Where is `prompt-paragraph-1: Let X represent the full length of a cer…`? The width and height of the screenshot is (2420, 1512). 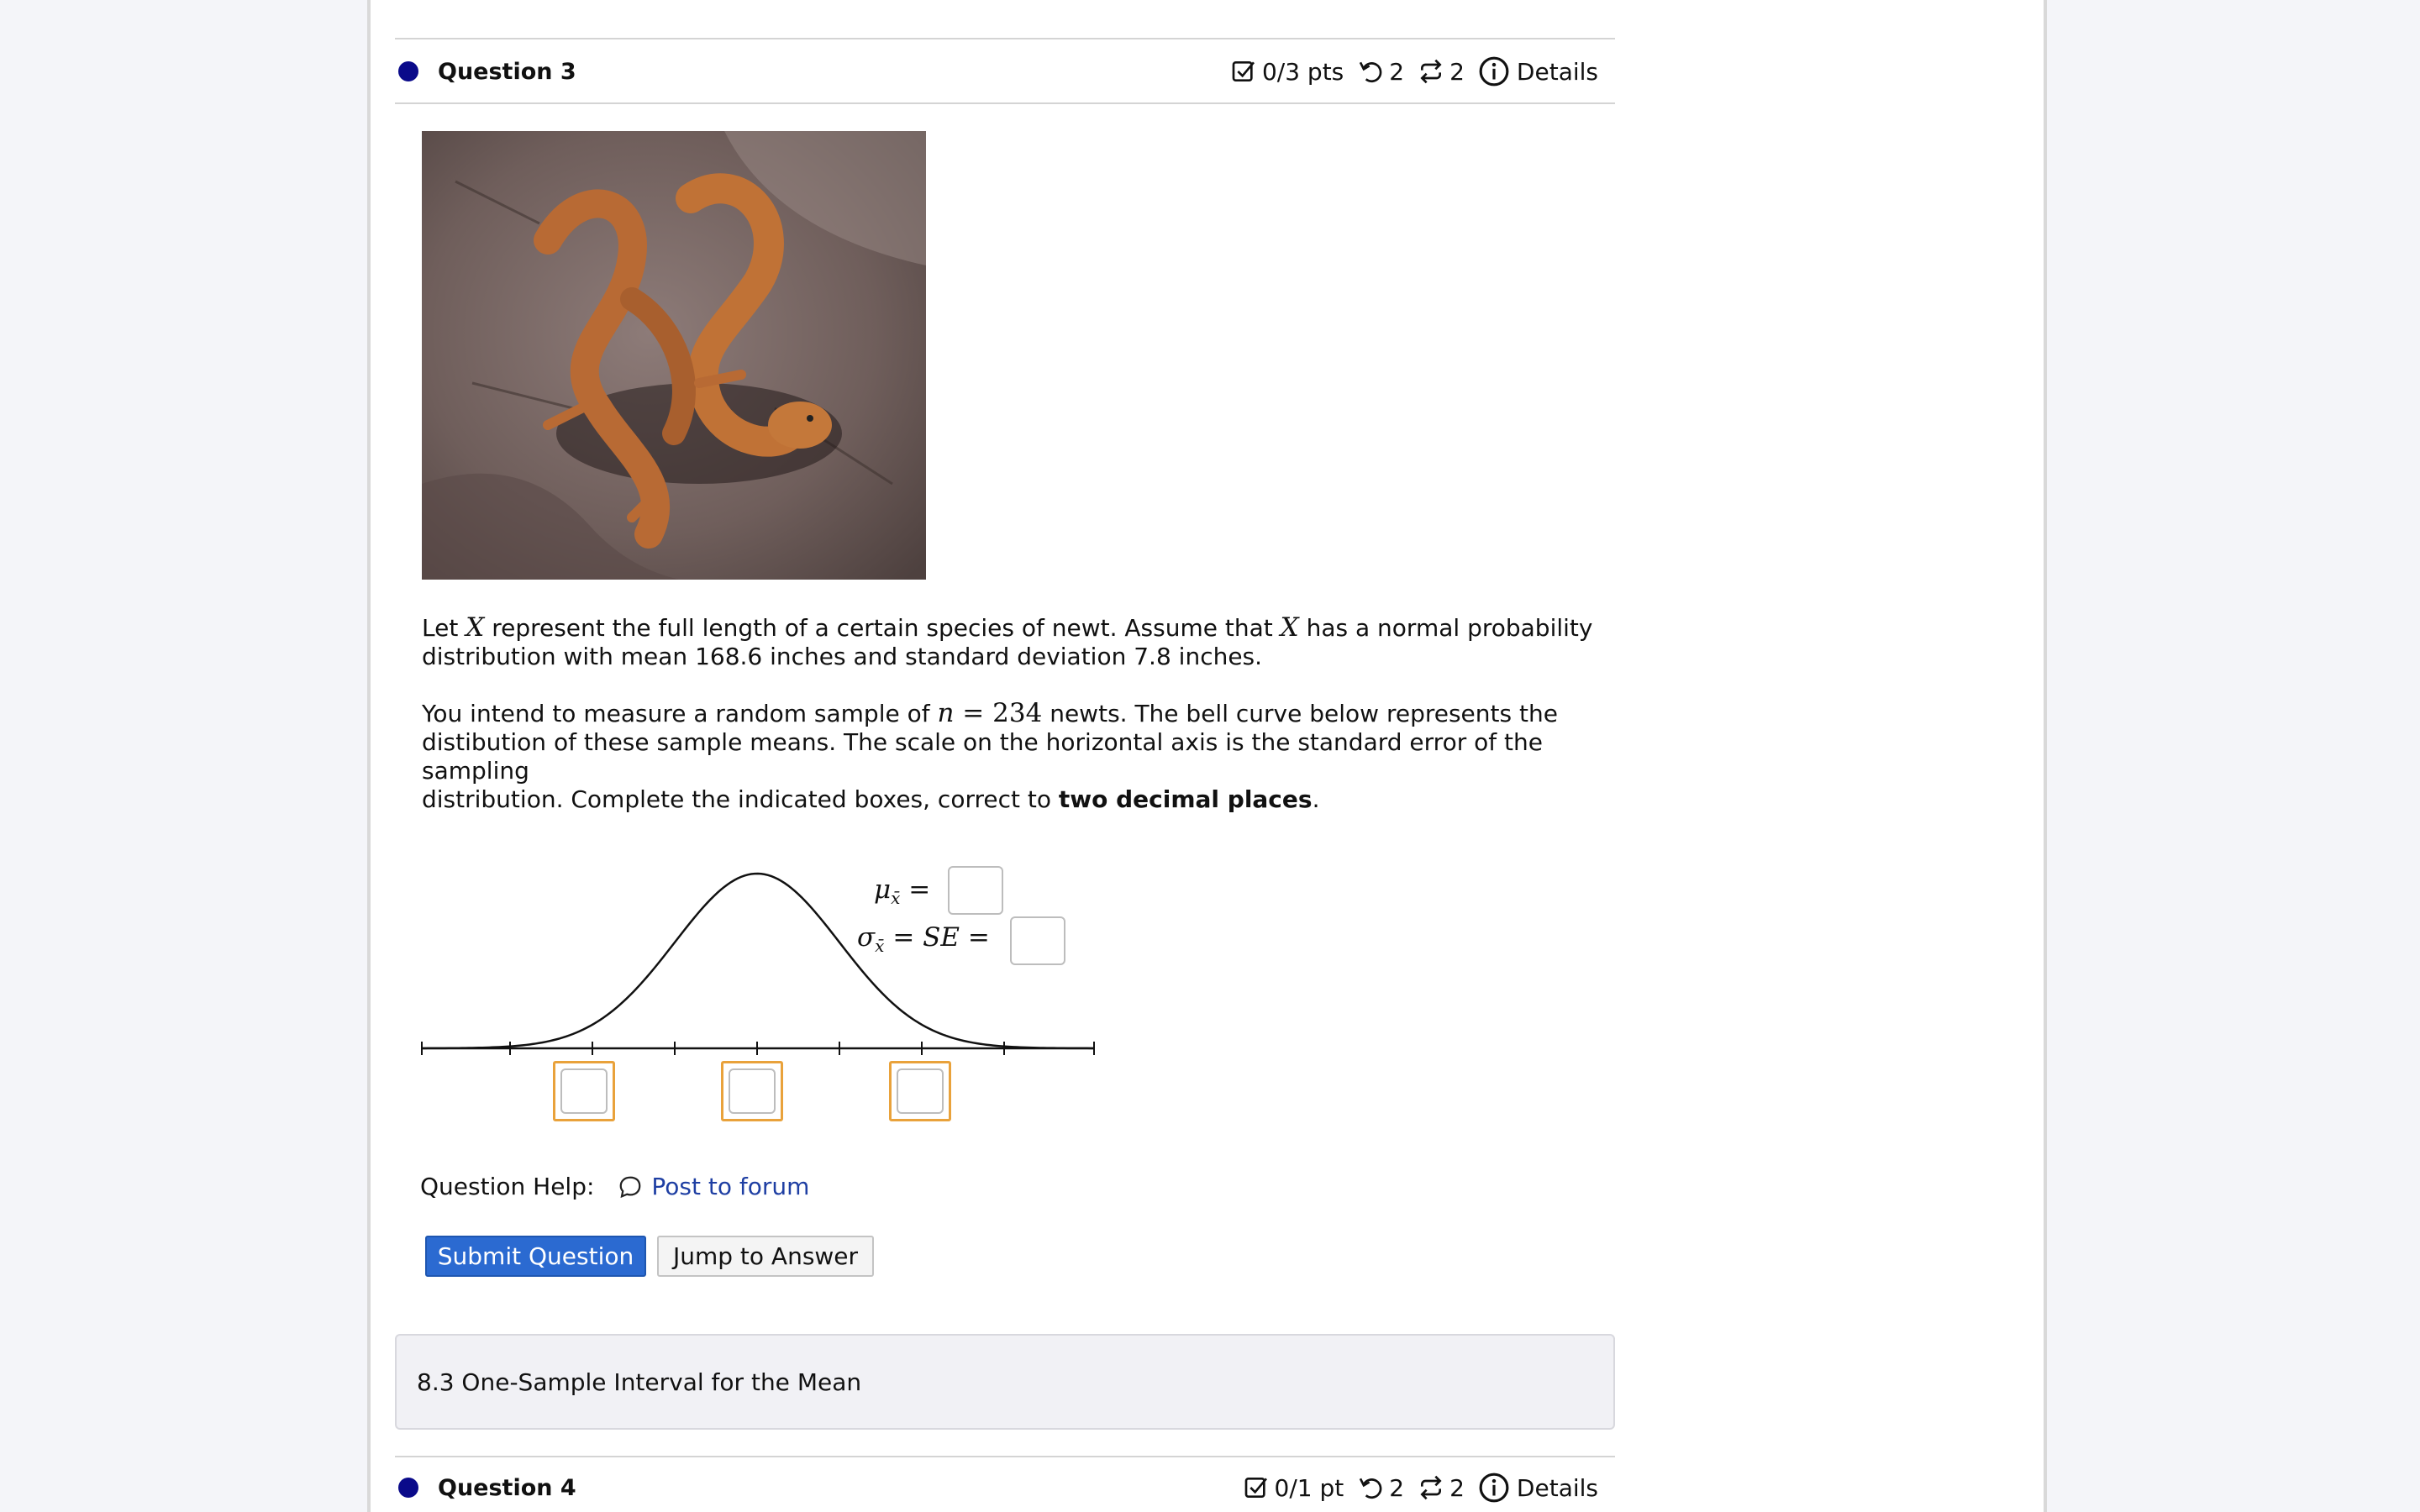
prompt-paragraph-1: Let X represent the full length of a cer… is located at coordinates (1010, 642).